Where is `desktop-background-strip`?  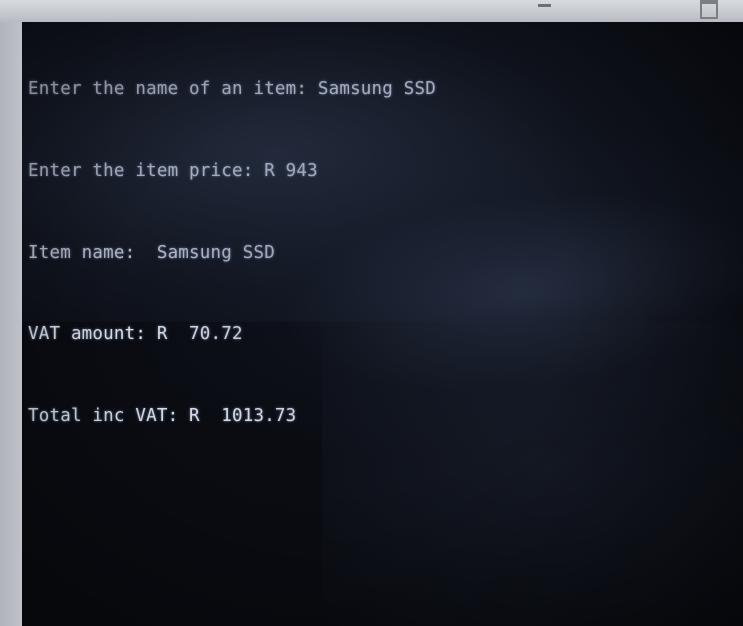 desktop-background-strip is located at coordinates (371, 11).